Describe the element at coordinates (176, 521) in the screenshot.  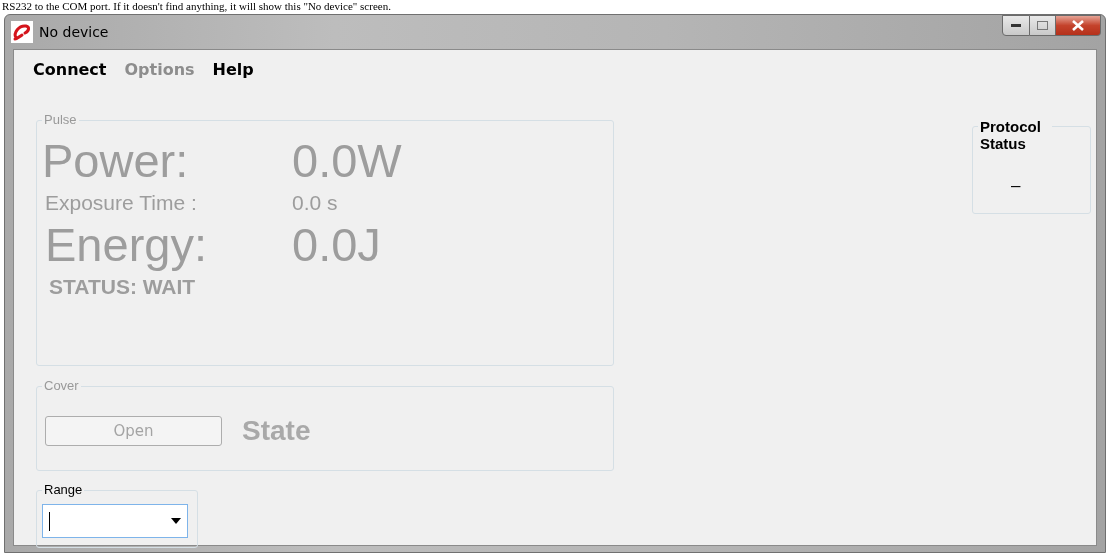
I see `dropdown-arrow-icon` at that location.